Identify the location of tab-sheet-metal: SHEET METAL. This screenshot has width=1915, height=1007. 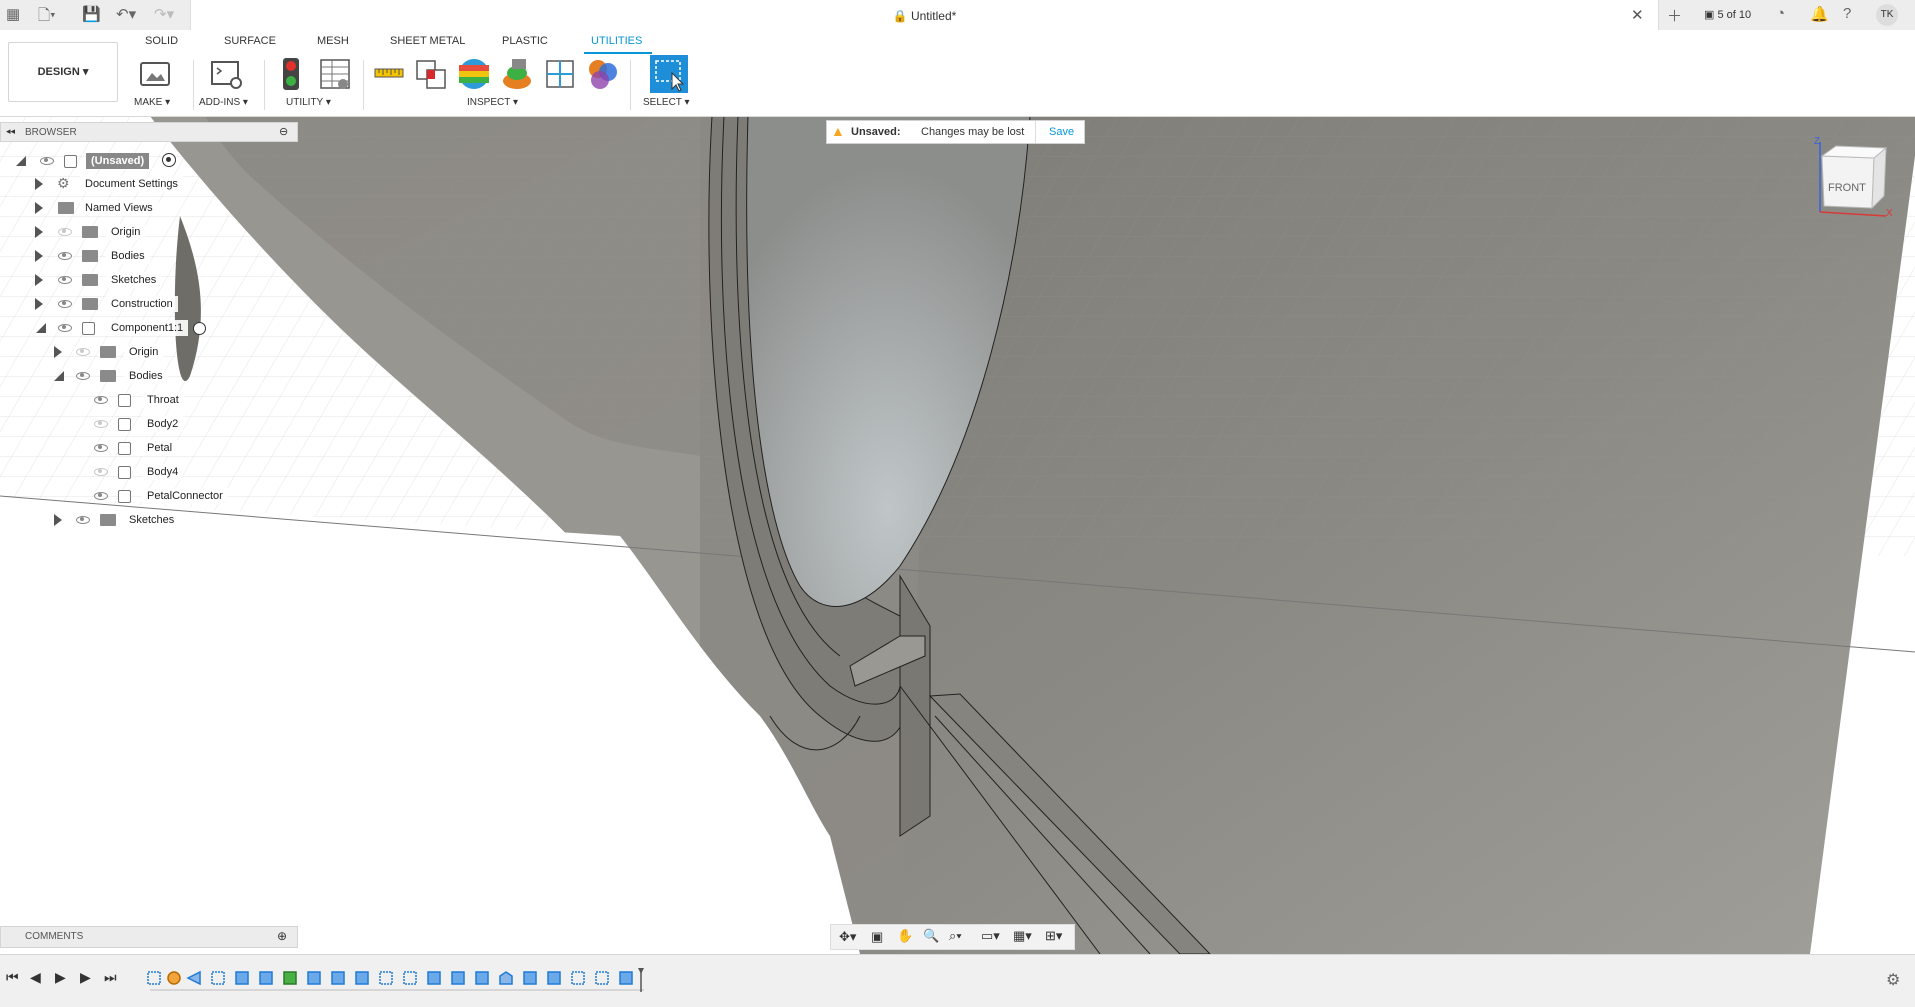
(427, 41).